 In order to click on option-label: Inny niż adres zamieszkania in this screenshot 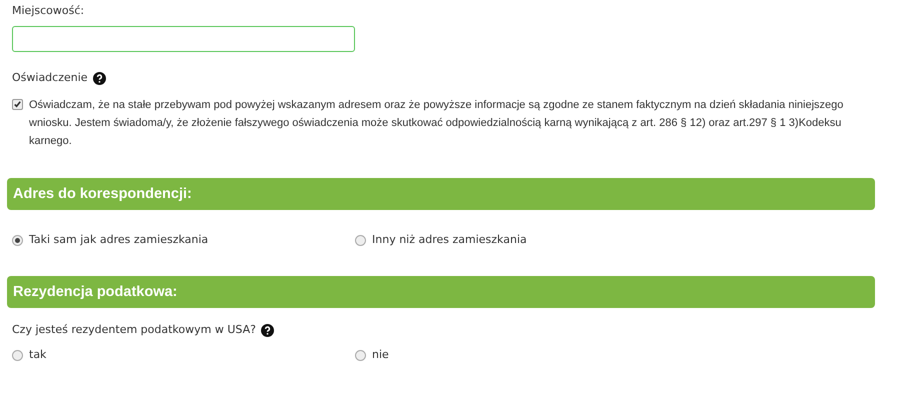, I will do `click(449, 240)`.